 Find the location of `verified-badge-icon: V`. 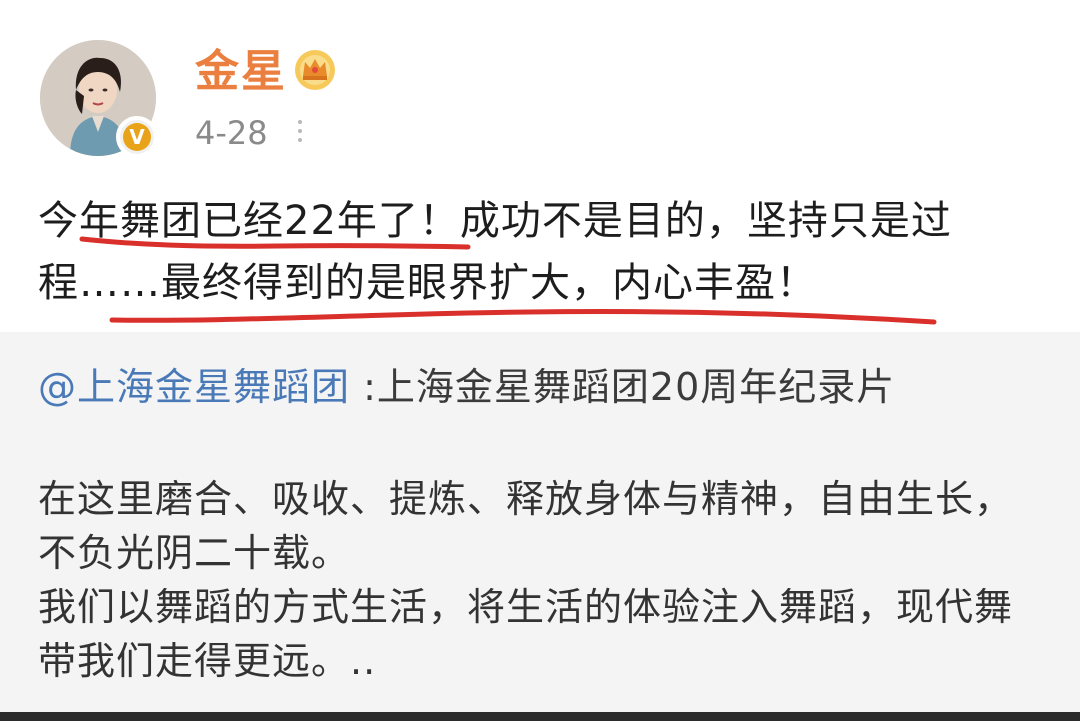

verified-badge-icon: V is located at coordinates (137, 137).